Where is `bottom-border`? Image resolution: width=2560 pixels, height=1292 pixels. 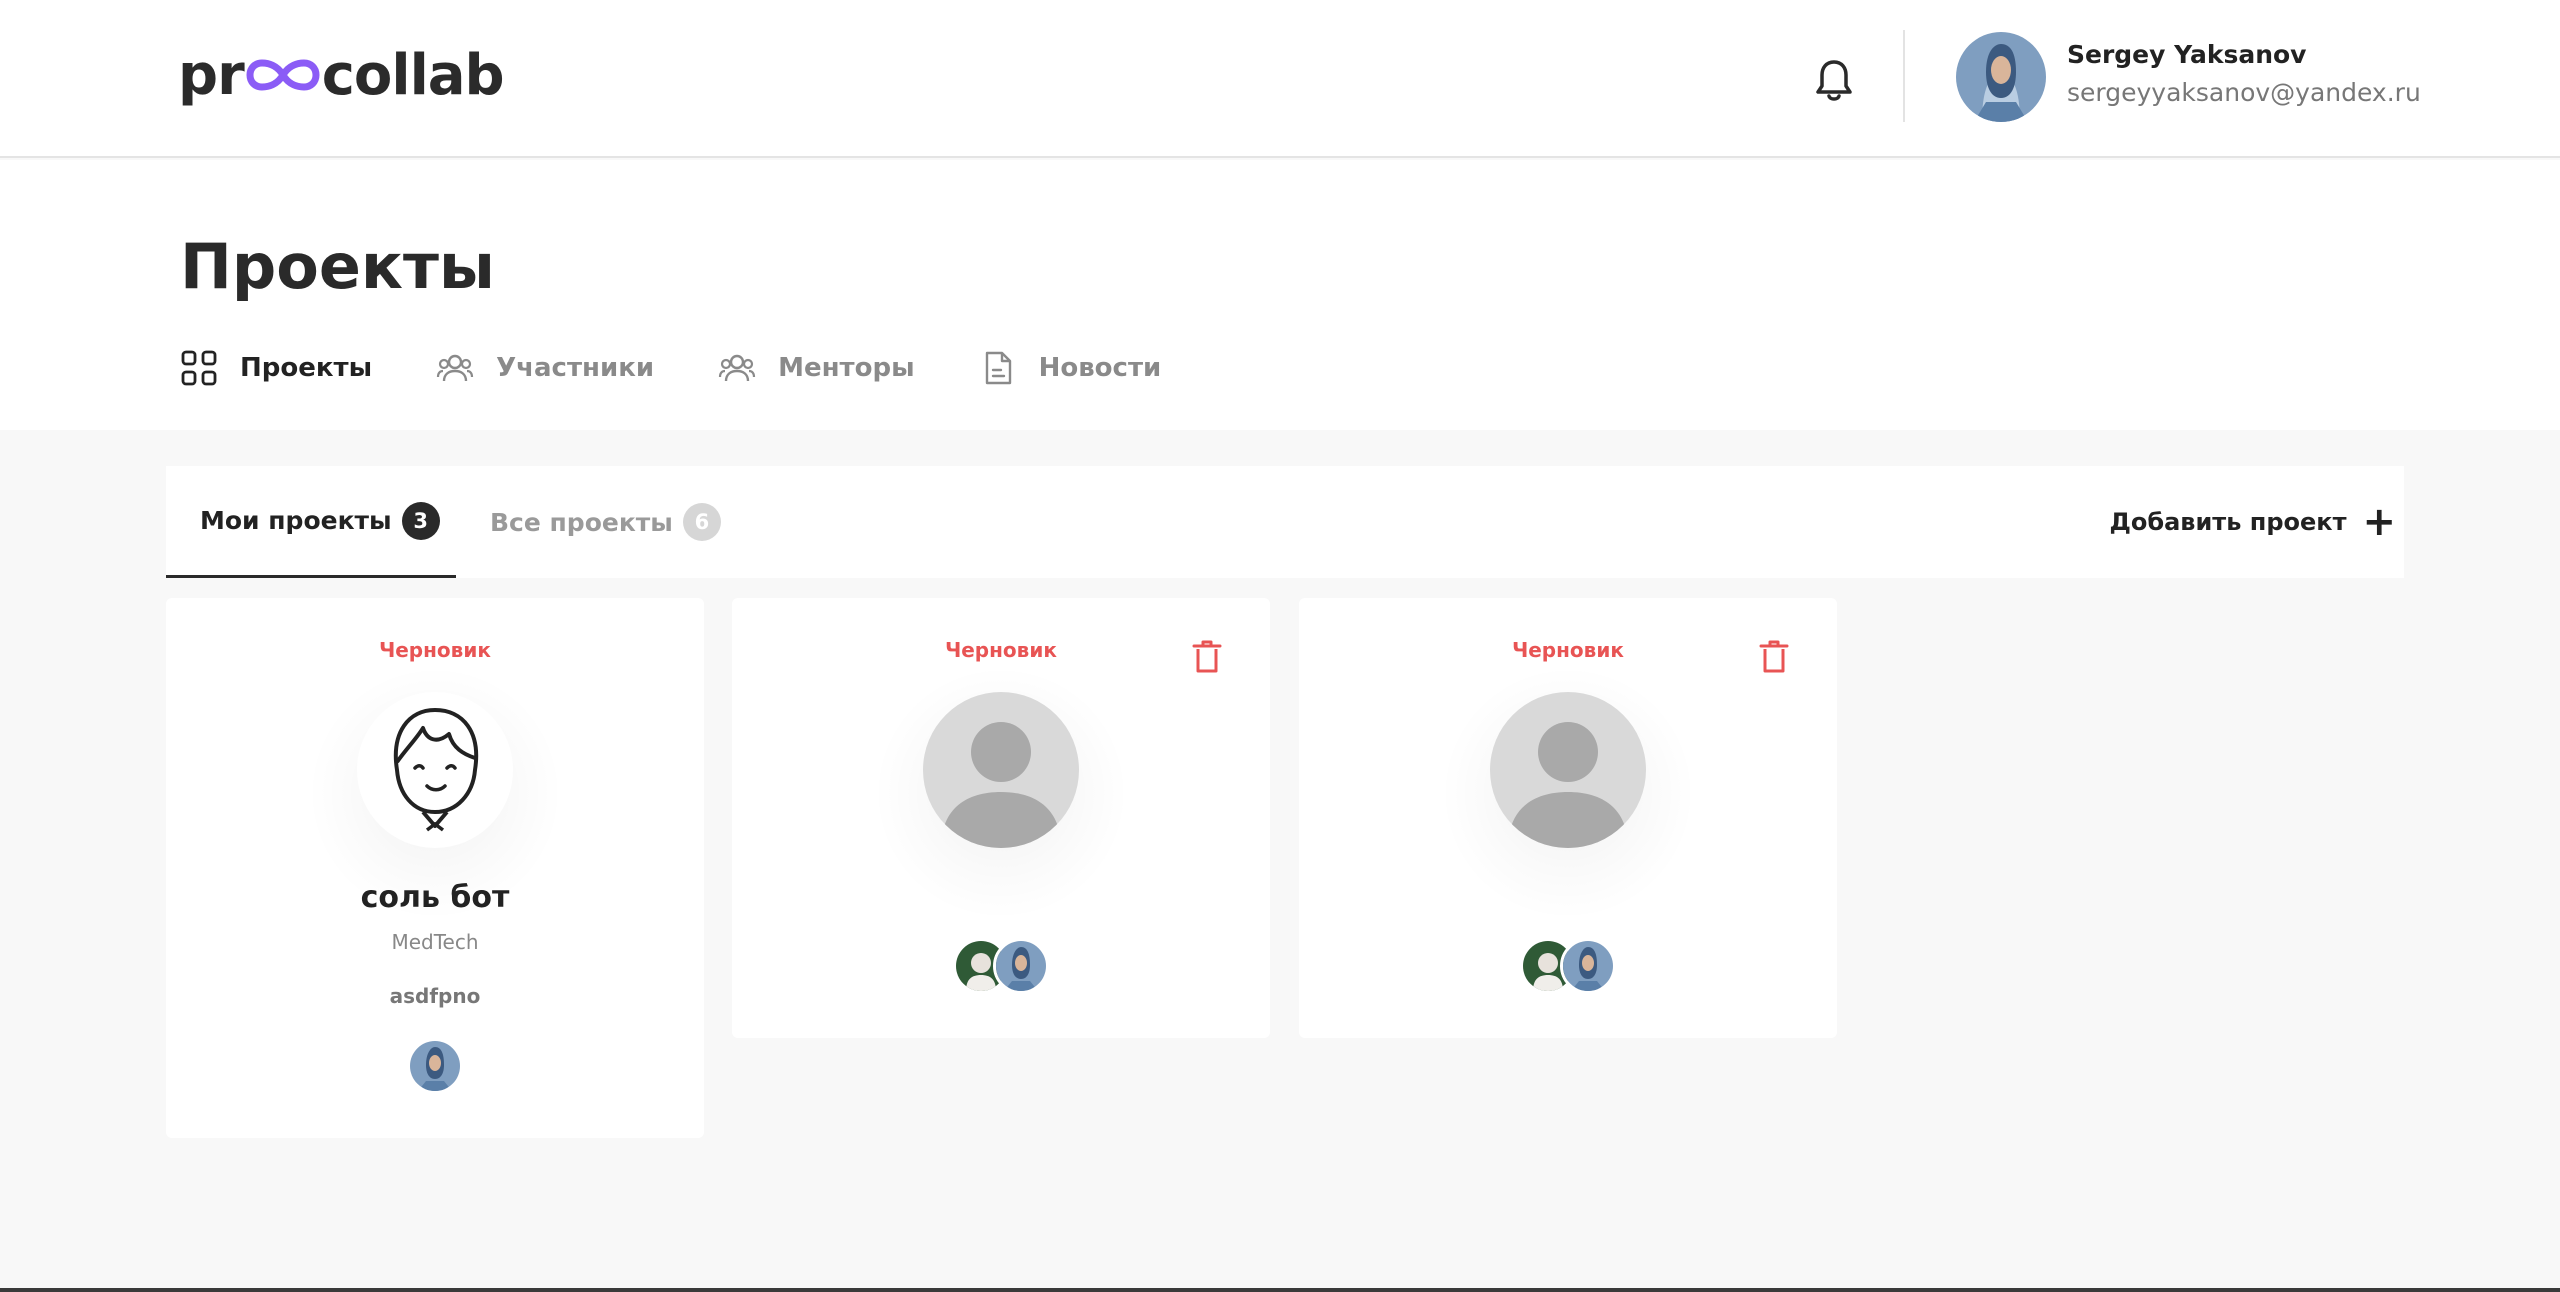 bottom-border is located at coordinates (1280, 1290).